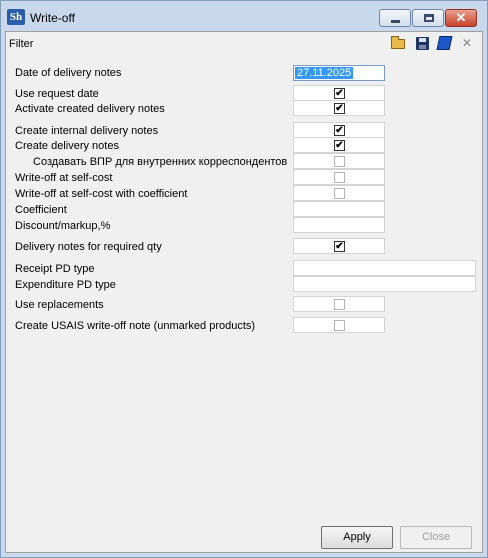  I want to click on expenditure-pd-label: Expenditure PD type, so click(65, 285).